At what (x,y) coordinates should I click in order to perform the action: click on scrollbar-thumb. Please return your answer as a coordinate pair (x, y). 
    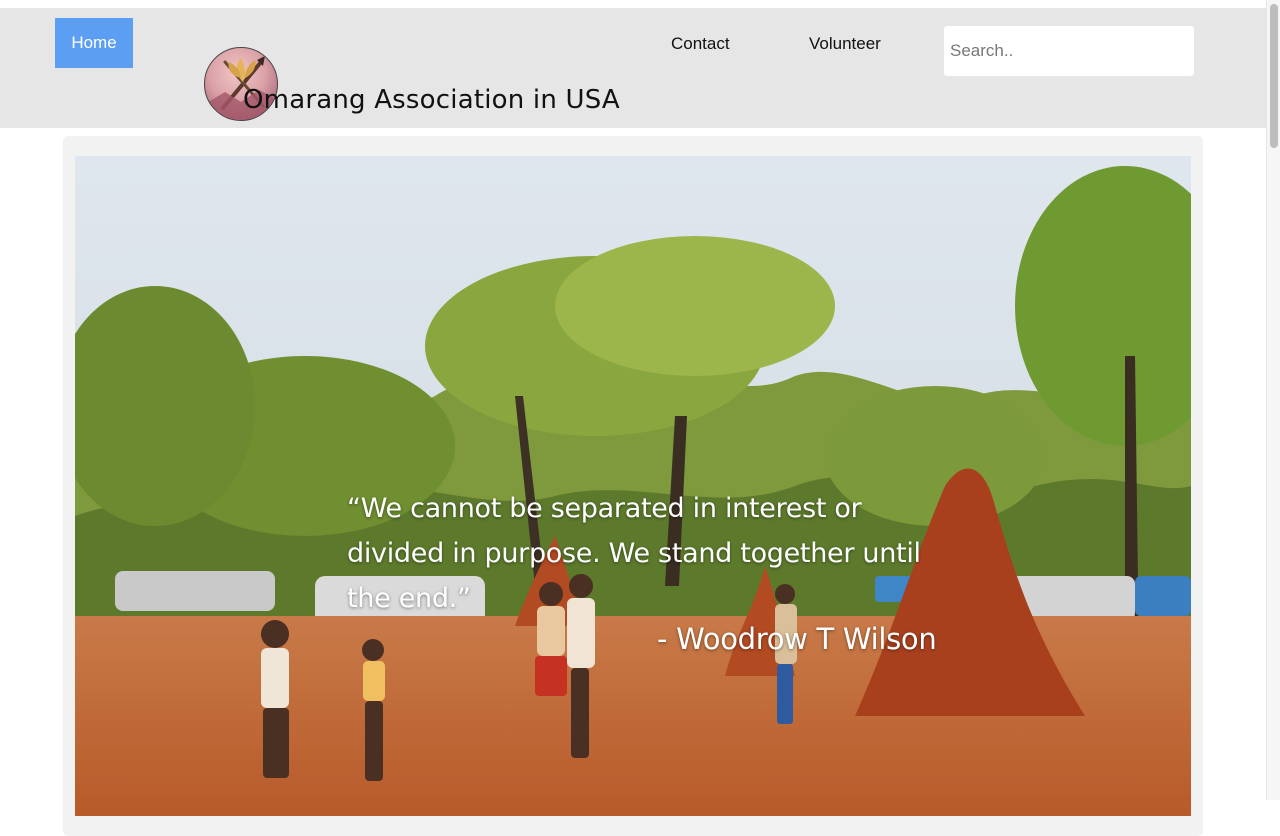
    Looking at the image, I should click on (1274, 76).